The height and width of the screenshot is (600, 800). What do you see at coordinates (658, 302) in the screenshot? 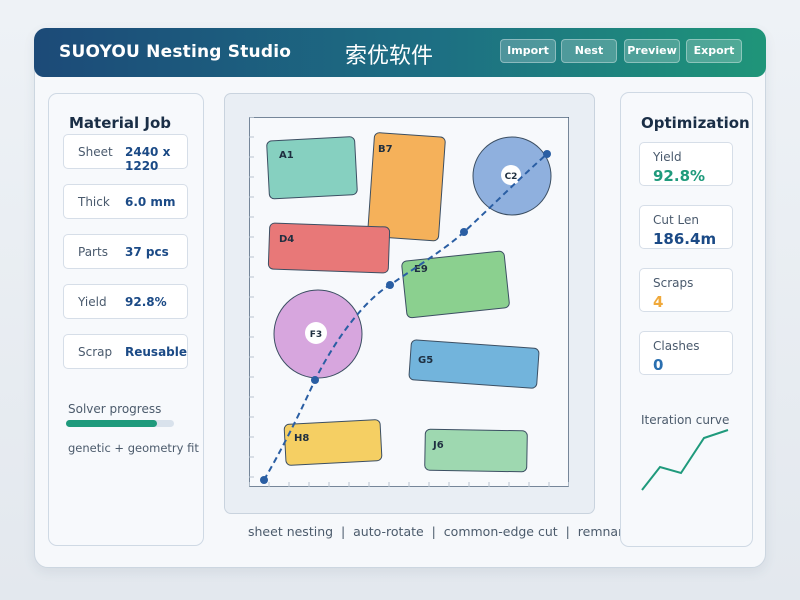
I see `metric-scraps-value: 4` at bounding box center [658, 302].